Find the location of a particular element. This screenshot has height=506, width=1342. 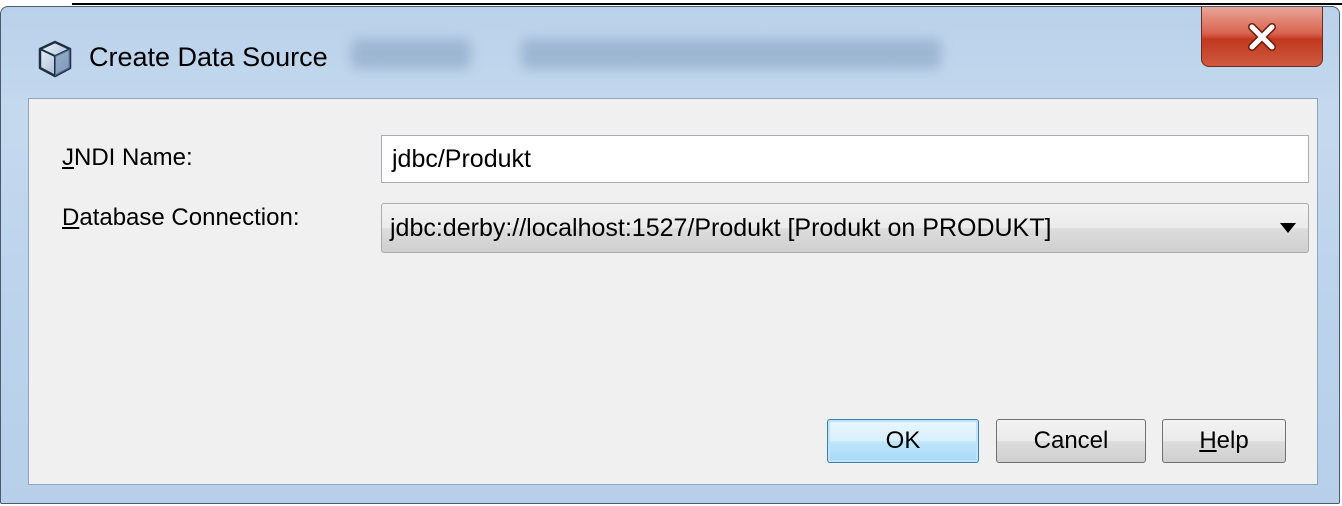

database-connection-label: Database Connection: is located at coordinates (181, 218).